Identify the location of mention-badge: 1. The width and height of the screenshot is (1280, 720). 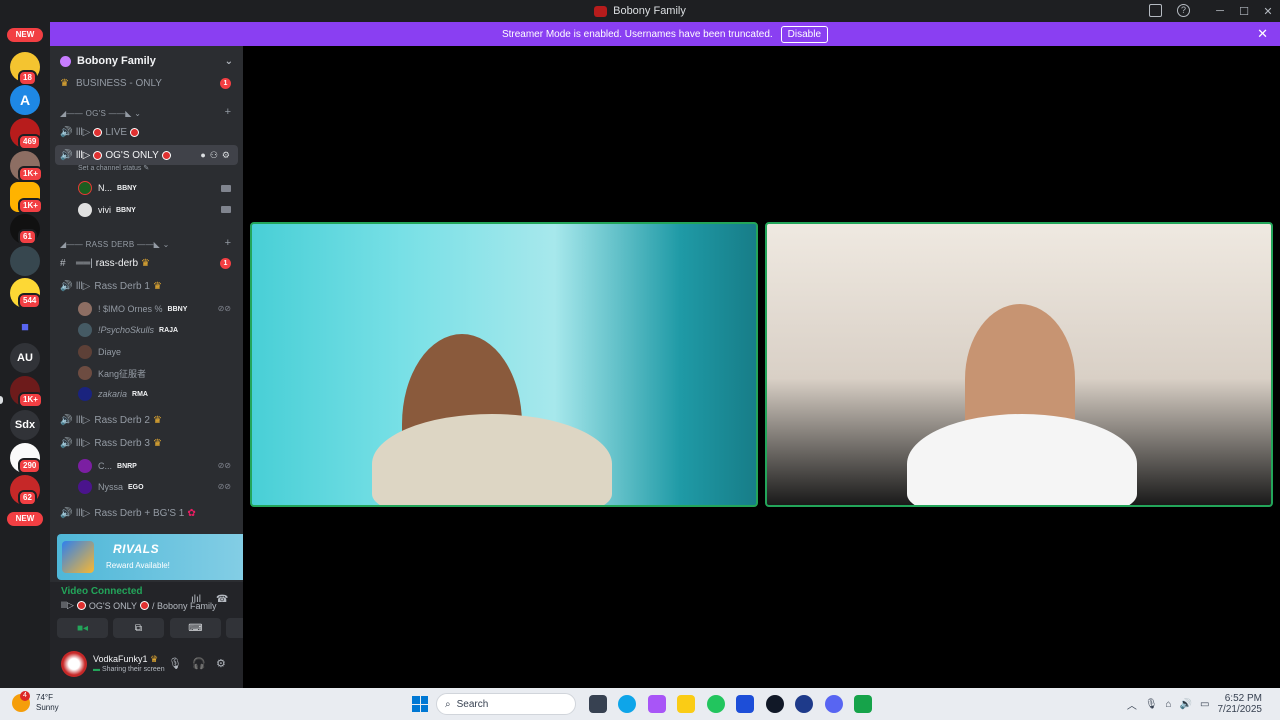
(225, 263).